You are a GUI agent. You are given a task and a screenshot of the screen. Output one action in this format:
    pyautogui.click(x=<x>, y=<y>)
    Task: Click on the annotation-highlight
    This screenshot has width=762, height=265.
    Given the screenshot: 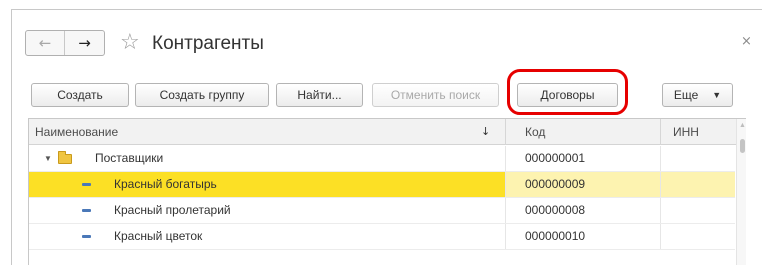 What is the action you would take?
    pyautogui.click(x=567, y=92)
    